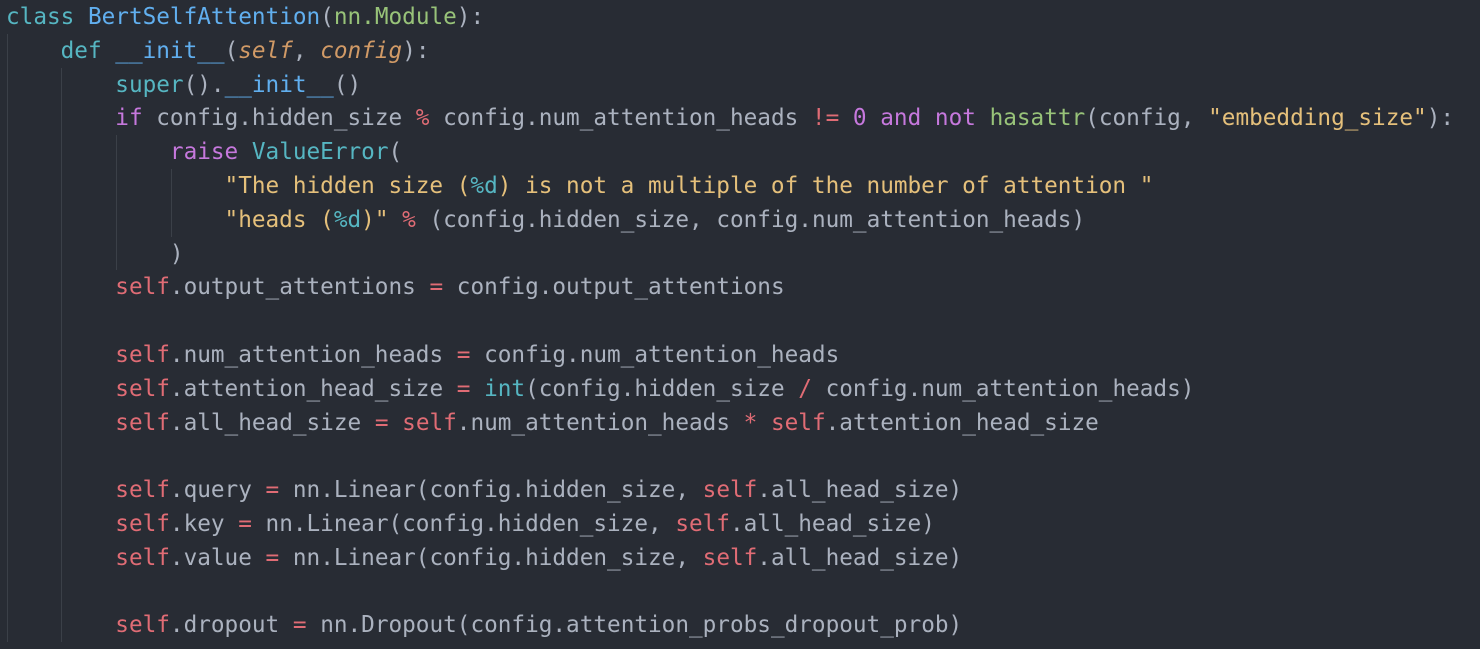 Image resolution: width=1480 pixels, height=649 pixels. I want to click on code-token: config.num_attention_heads), so click(1003, 388).